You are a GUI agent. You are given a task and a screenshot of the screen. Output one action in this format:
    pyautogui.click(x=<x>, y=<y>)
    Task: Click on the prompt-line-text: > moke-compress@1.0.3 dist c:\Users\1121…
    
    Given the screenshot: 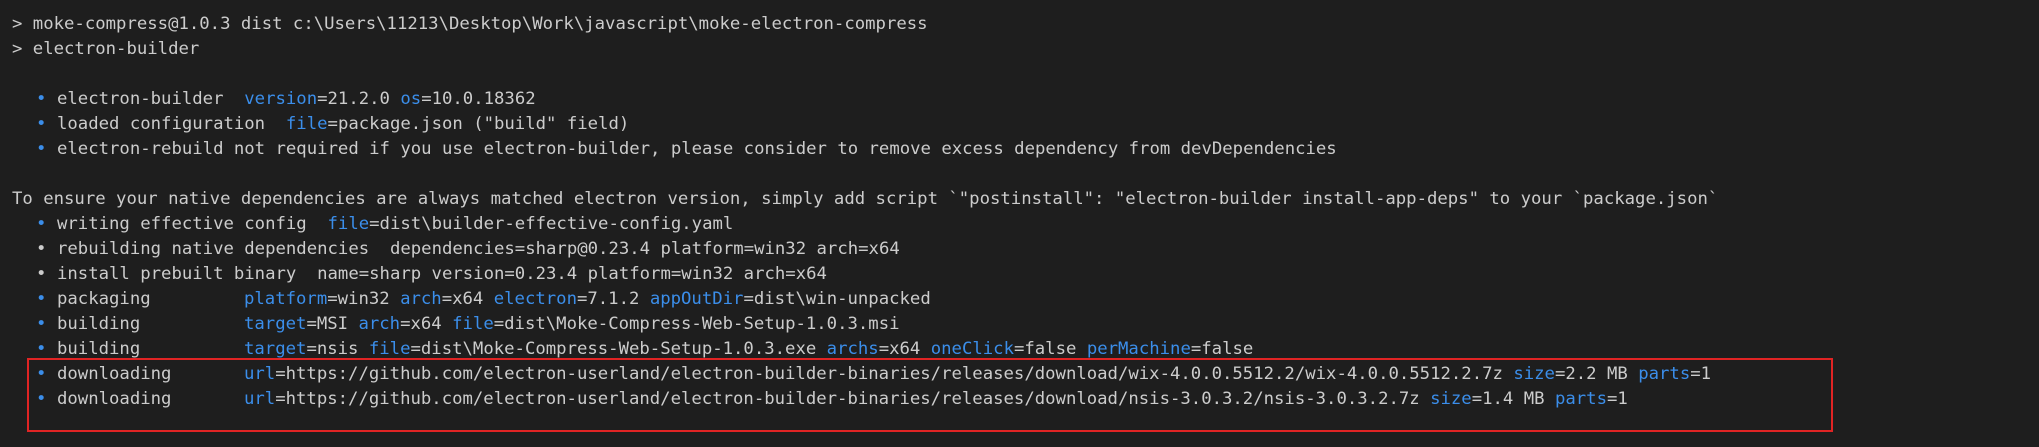 What is the action you would take?
    pyautogui.click(x=470, y=24)
    